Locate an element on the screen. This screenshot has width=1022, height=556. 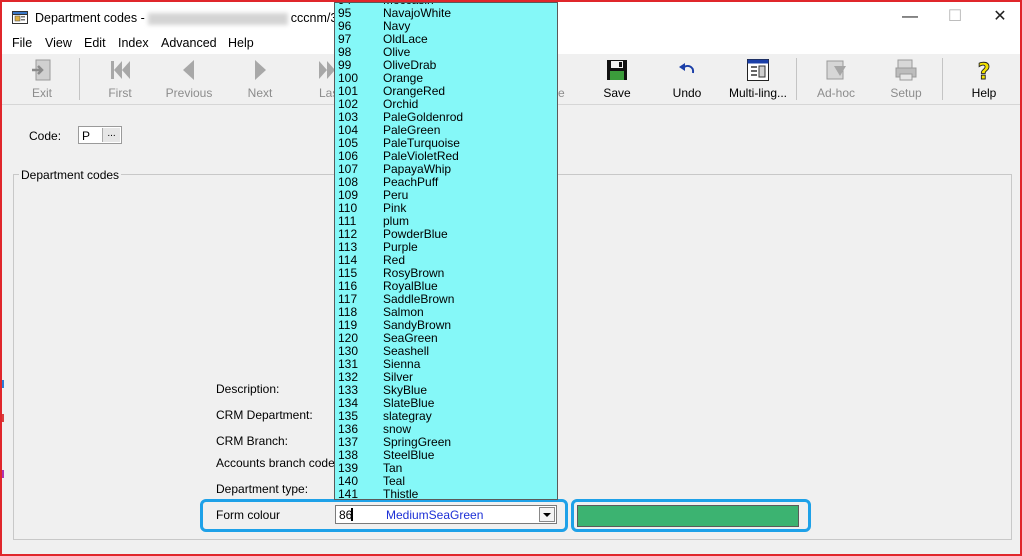
help-button: ? Help is located at coordinates (984, 80).